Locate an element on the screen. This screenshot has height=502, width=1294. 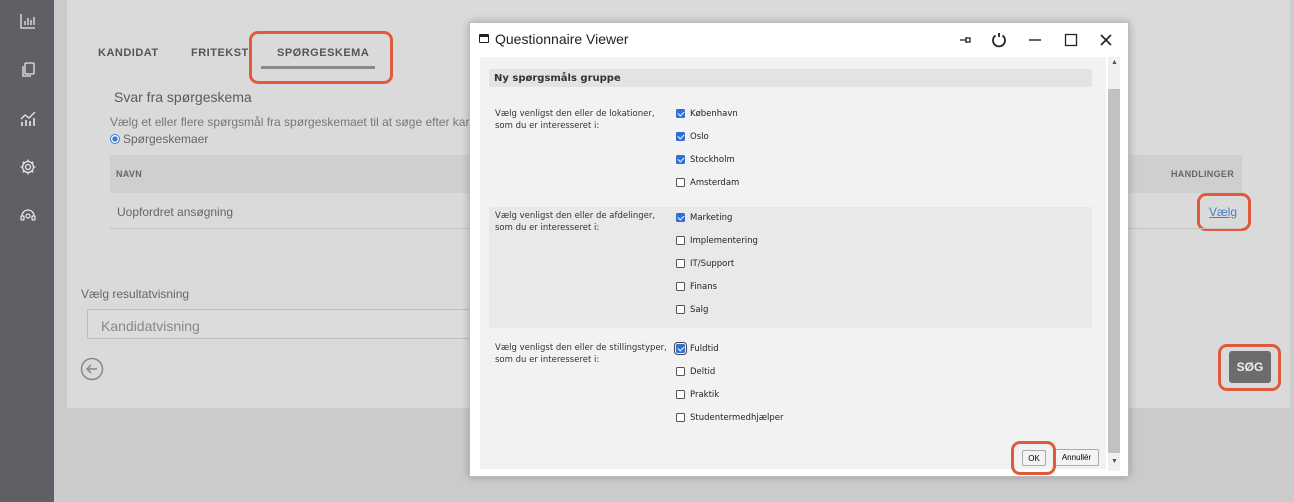
radio-label: Spørgeskemaer is located at coordinates (166, 139).